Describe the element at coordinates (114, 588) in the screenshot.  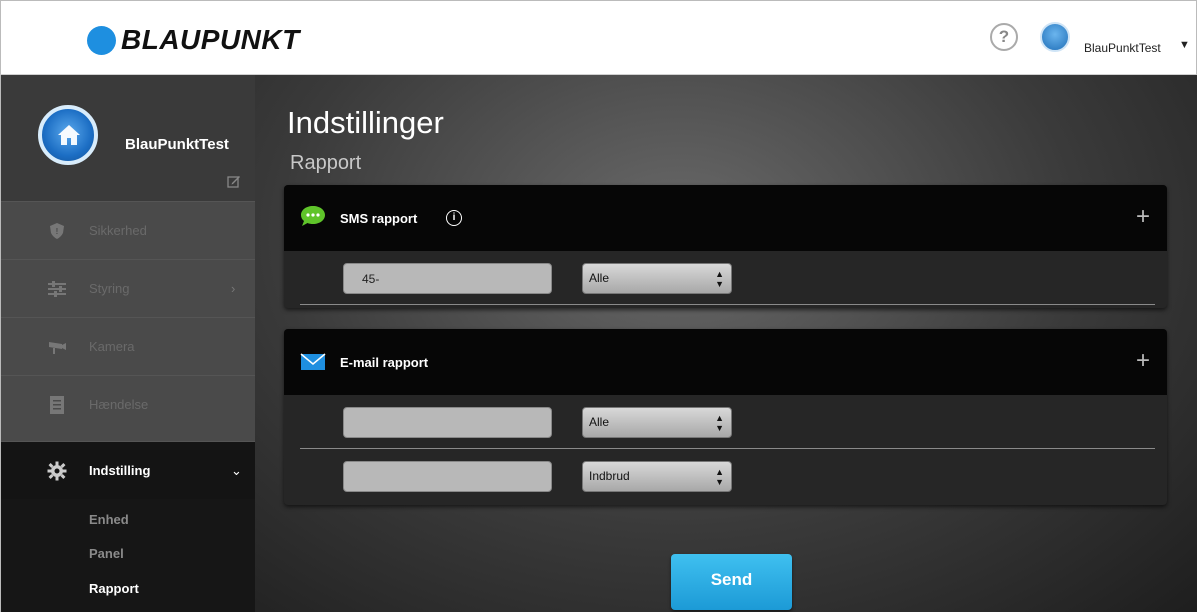
I see `submenu-item-rapport: Rapport` at that location.